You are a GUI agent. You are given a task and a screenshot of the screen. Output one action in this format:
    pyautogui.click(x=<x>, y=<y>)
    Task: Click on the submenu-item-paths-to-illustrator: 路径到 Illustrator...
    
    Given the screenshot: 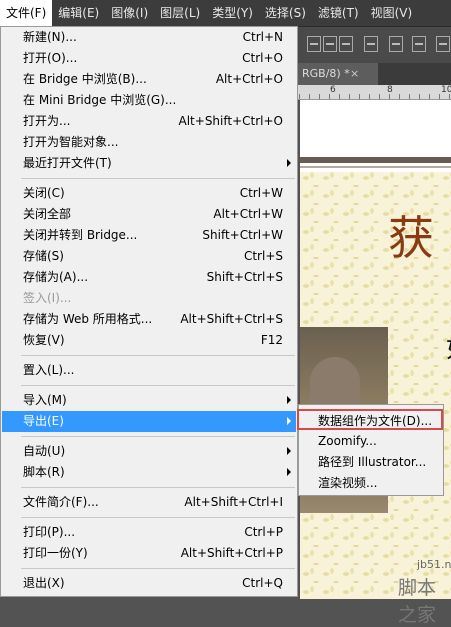 What is the action you would take?
    pyautogui.click(x=371, y=462)
    